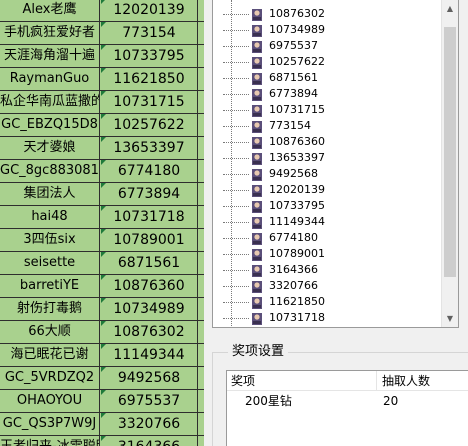  Describe the element at coordinates (327, 30) in the screenshot. I see `tree-item: 10734989` at that location.